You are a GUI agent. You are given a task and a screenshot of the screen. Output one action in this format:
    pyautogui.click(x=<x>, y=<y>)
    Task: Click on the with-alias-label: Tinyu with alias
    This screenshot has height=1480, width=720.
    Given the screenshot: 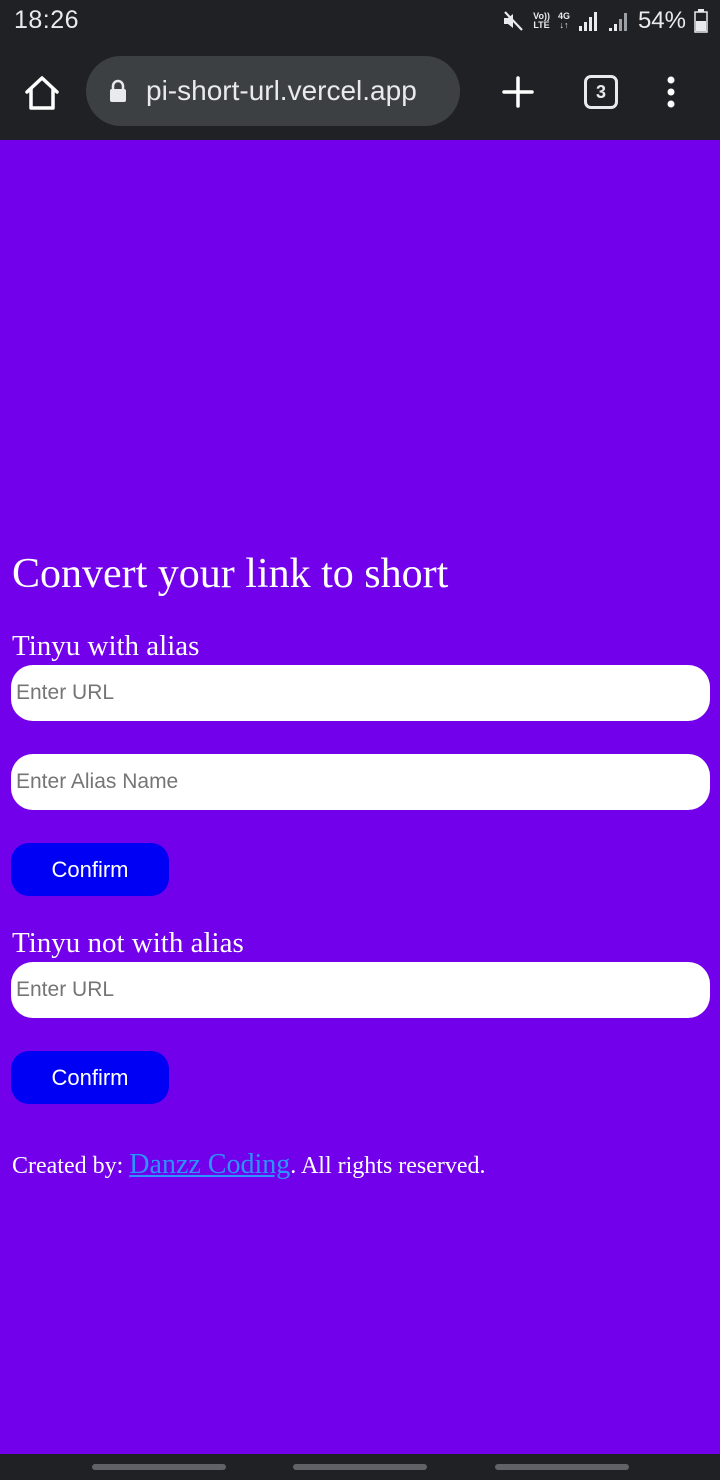 What is the action you would take?
    pyautogui.click(x=106, y=646)
    